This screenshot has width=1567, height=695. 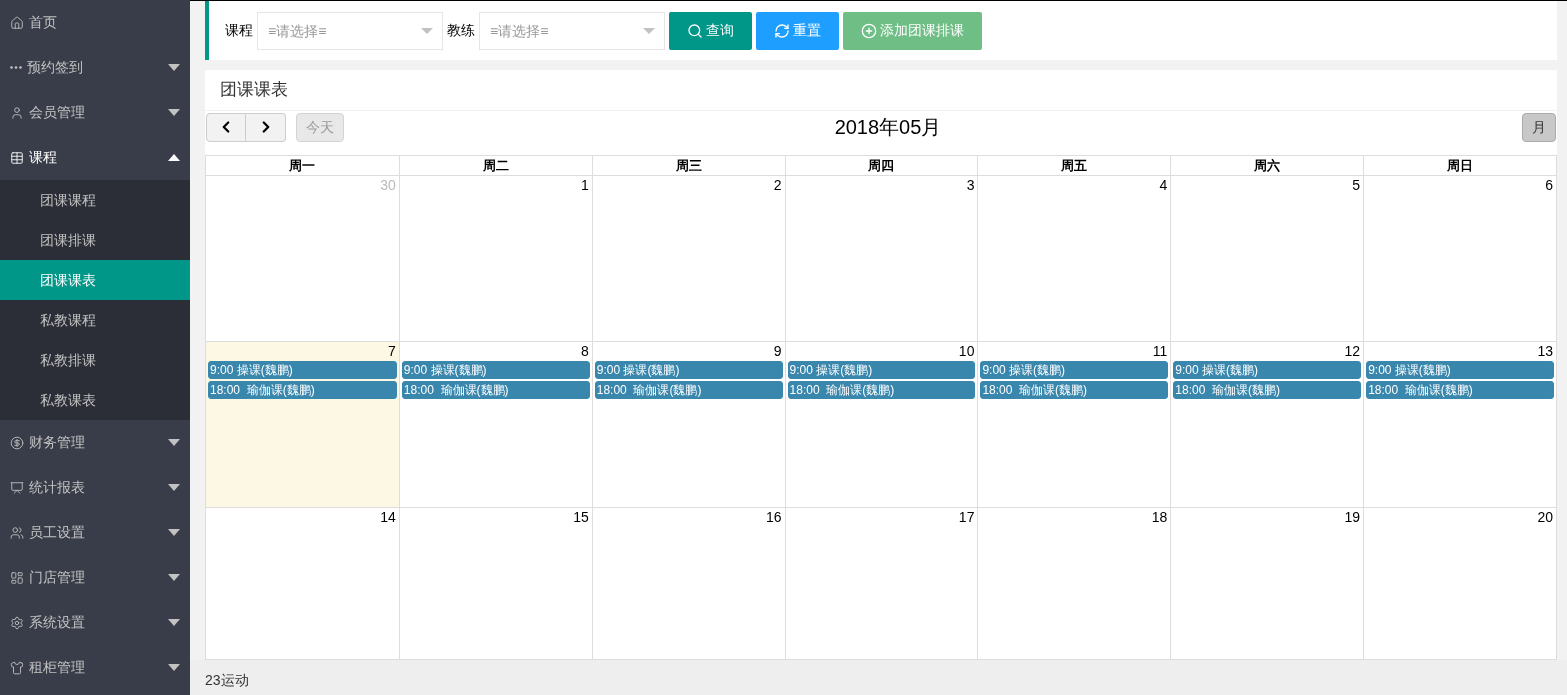 What do you see at coordinates (1160, 517) in the screenshot?
I see `day-number: 18` at bounding box center [1160, 517].